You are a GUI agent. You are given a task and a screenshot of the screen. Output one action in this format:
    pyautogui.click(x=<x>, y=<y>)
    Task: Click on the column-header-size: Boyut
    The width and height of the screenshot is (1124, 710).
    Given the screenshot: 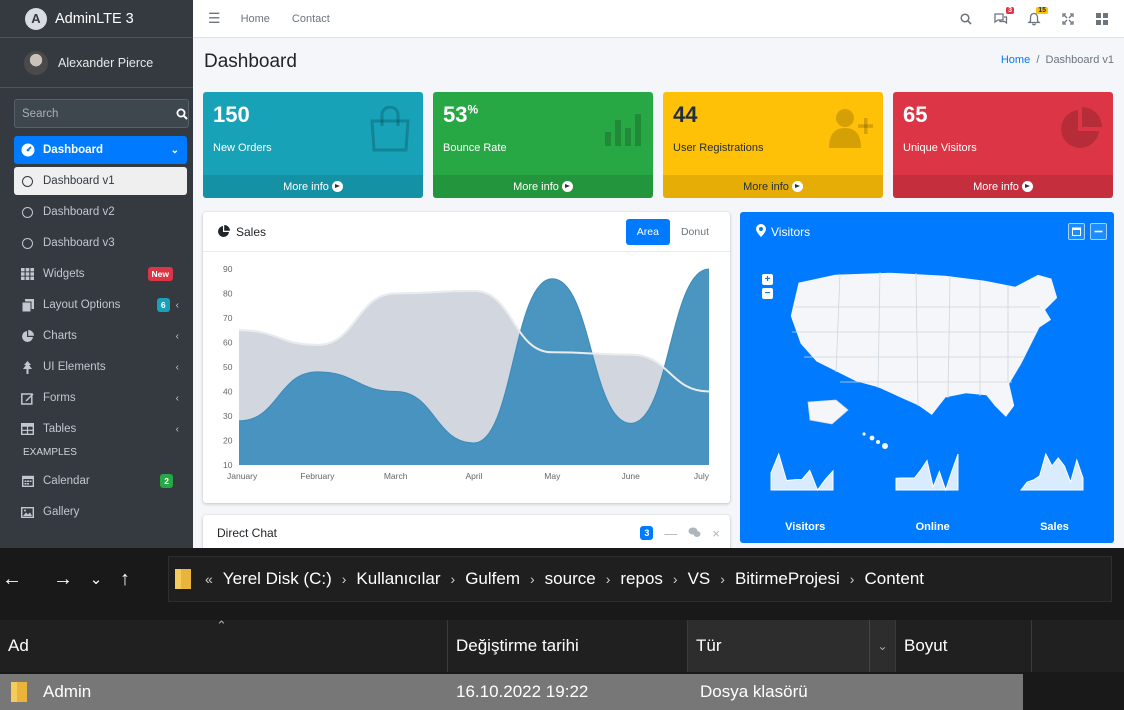 What is the action you would take?
    pyautogui.click(x=964, y=646)
    